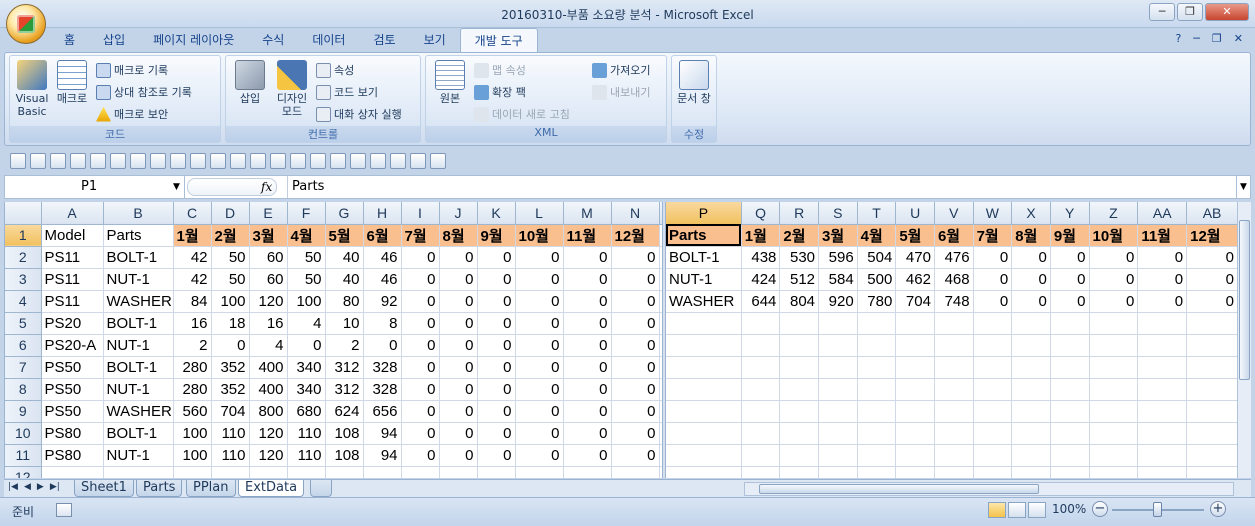  What do you see at coordinates (799, 213) in the screenshot?
I see `column-header: R` at bounding box center [799, 213].